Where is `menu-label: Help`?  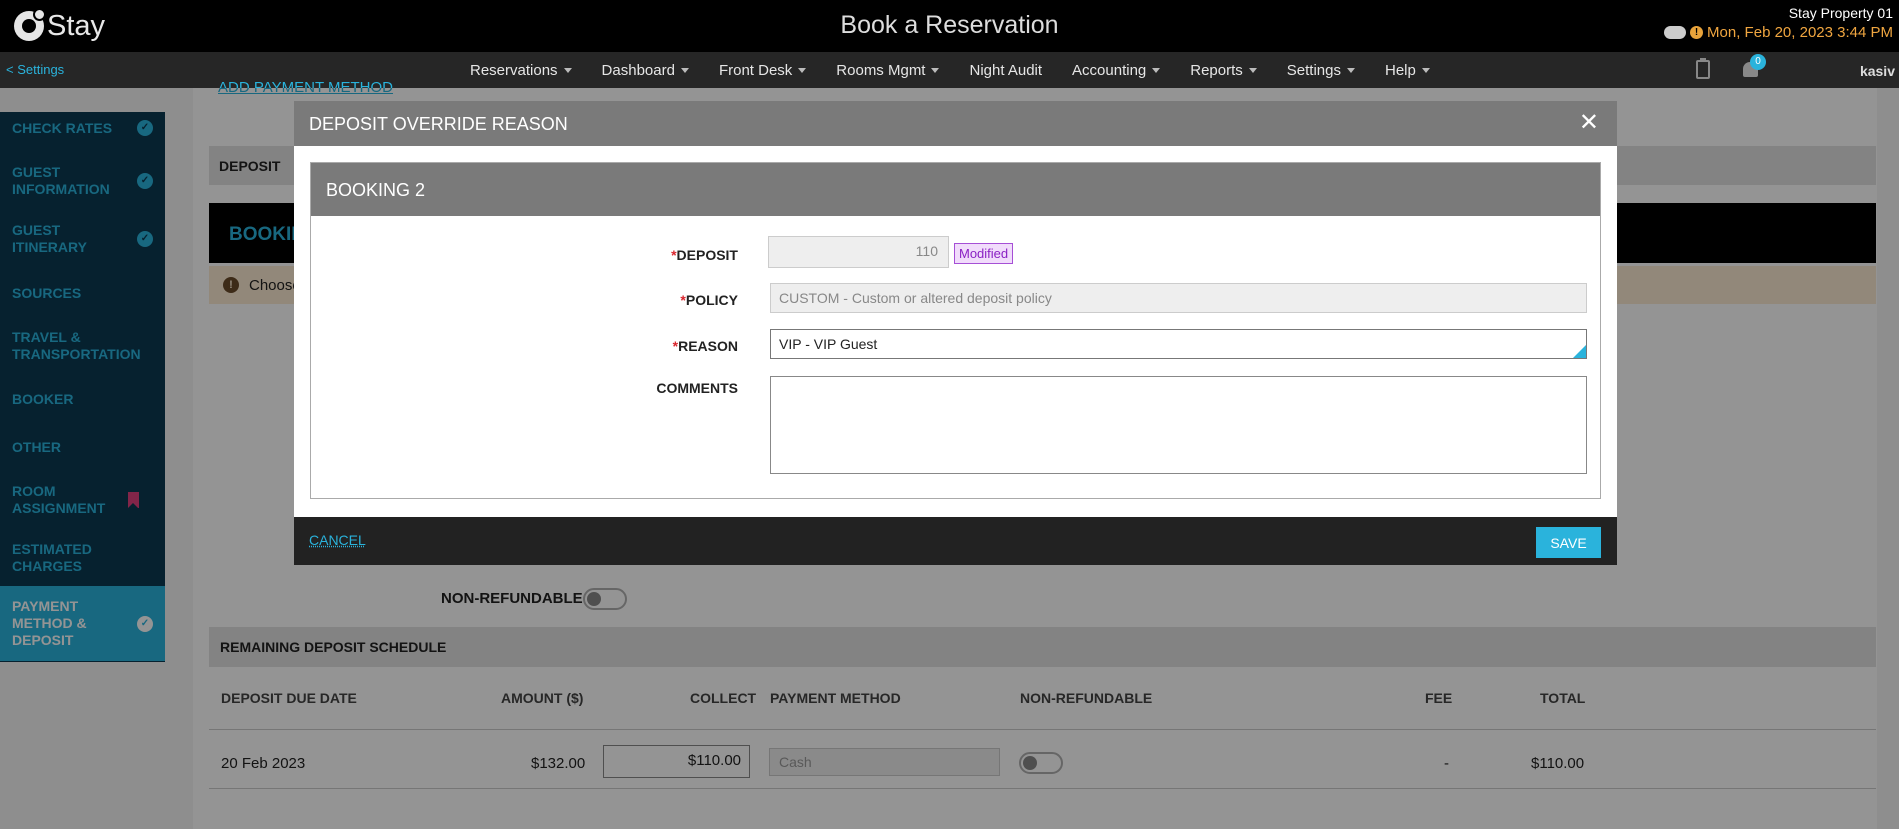 menu-label: Help is located at coordinates (1400, 70).